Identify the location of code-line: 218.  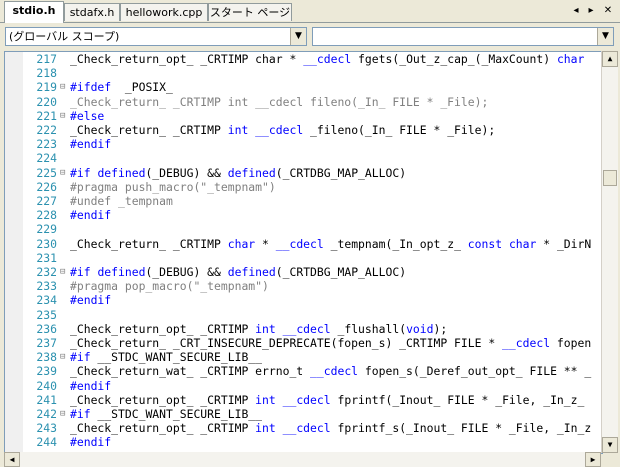
(303, 73).